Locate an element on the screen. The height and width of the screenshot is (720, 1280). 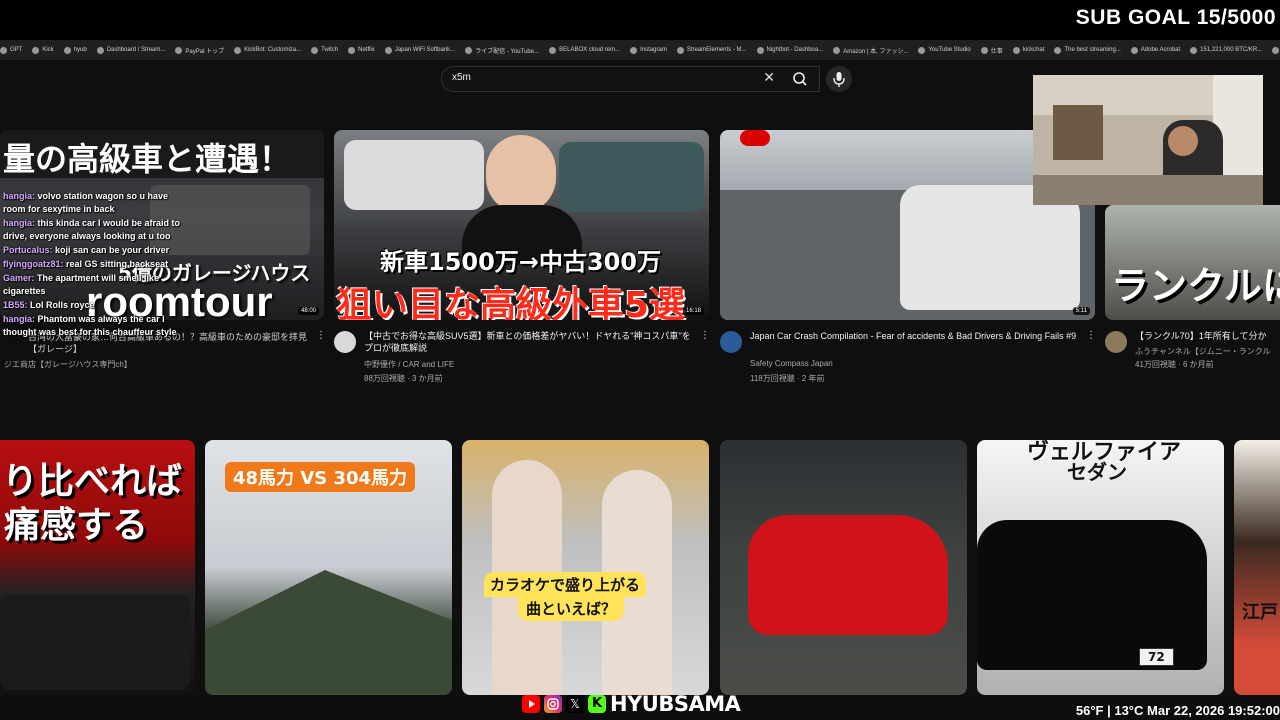
duration-badge: 48:00 is located at coordinates (308, 311).